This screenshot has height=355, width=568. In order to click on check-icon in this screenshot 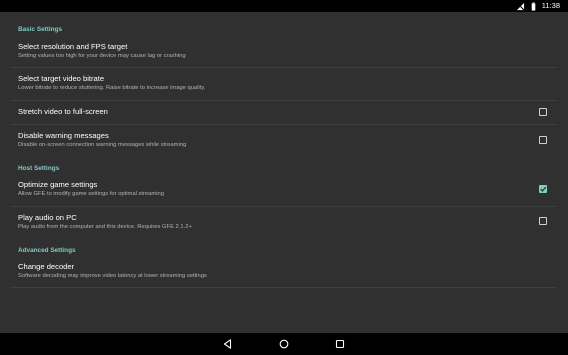, I will do `click(543, 189)`.